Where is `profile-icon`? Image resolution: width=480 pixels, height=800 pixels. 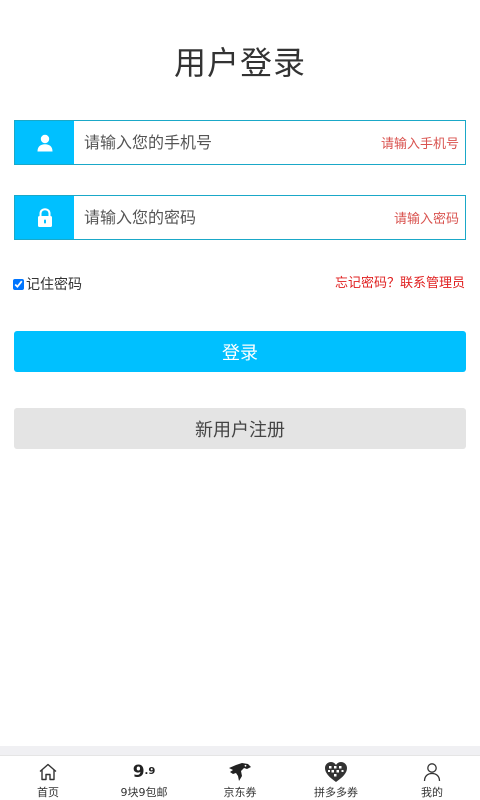
profile-icon is located at coordinates (432, 772).